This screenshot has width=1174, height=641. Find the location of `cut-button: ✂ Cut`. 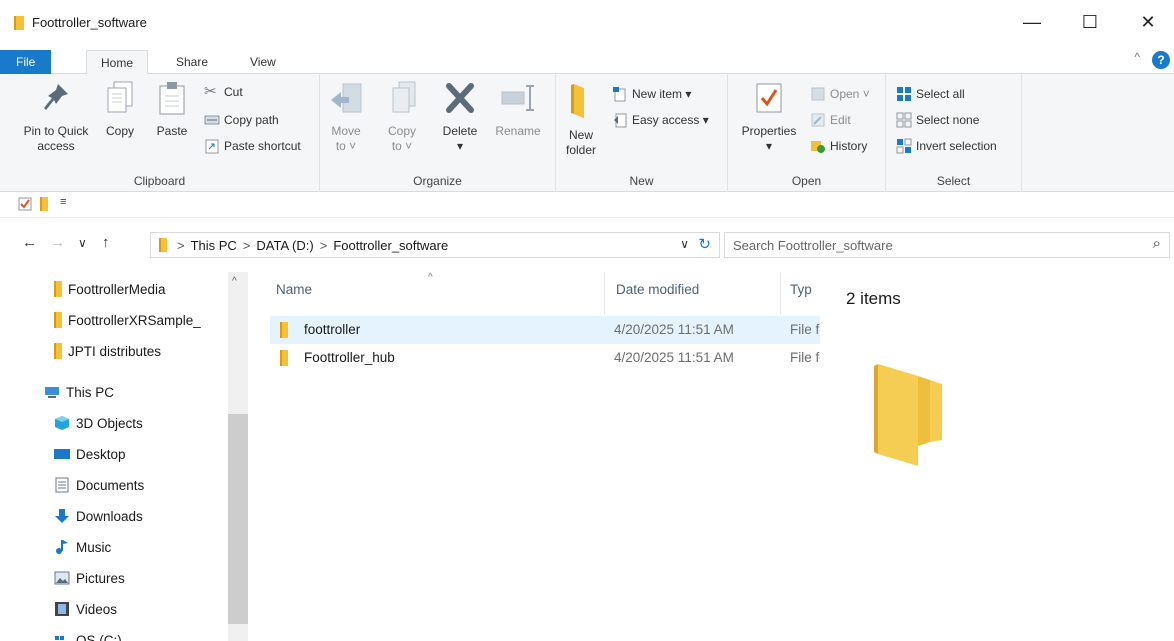

cut-button: ✂ Cut is located at coordinates (223, 92).